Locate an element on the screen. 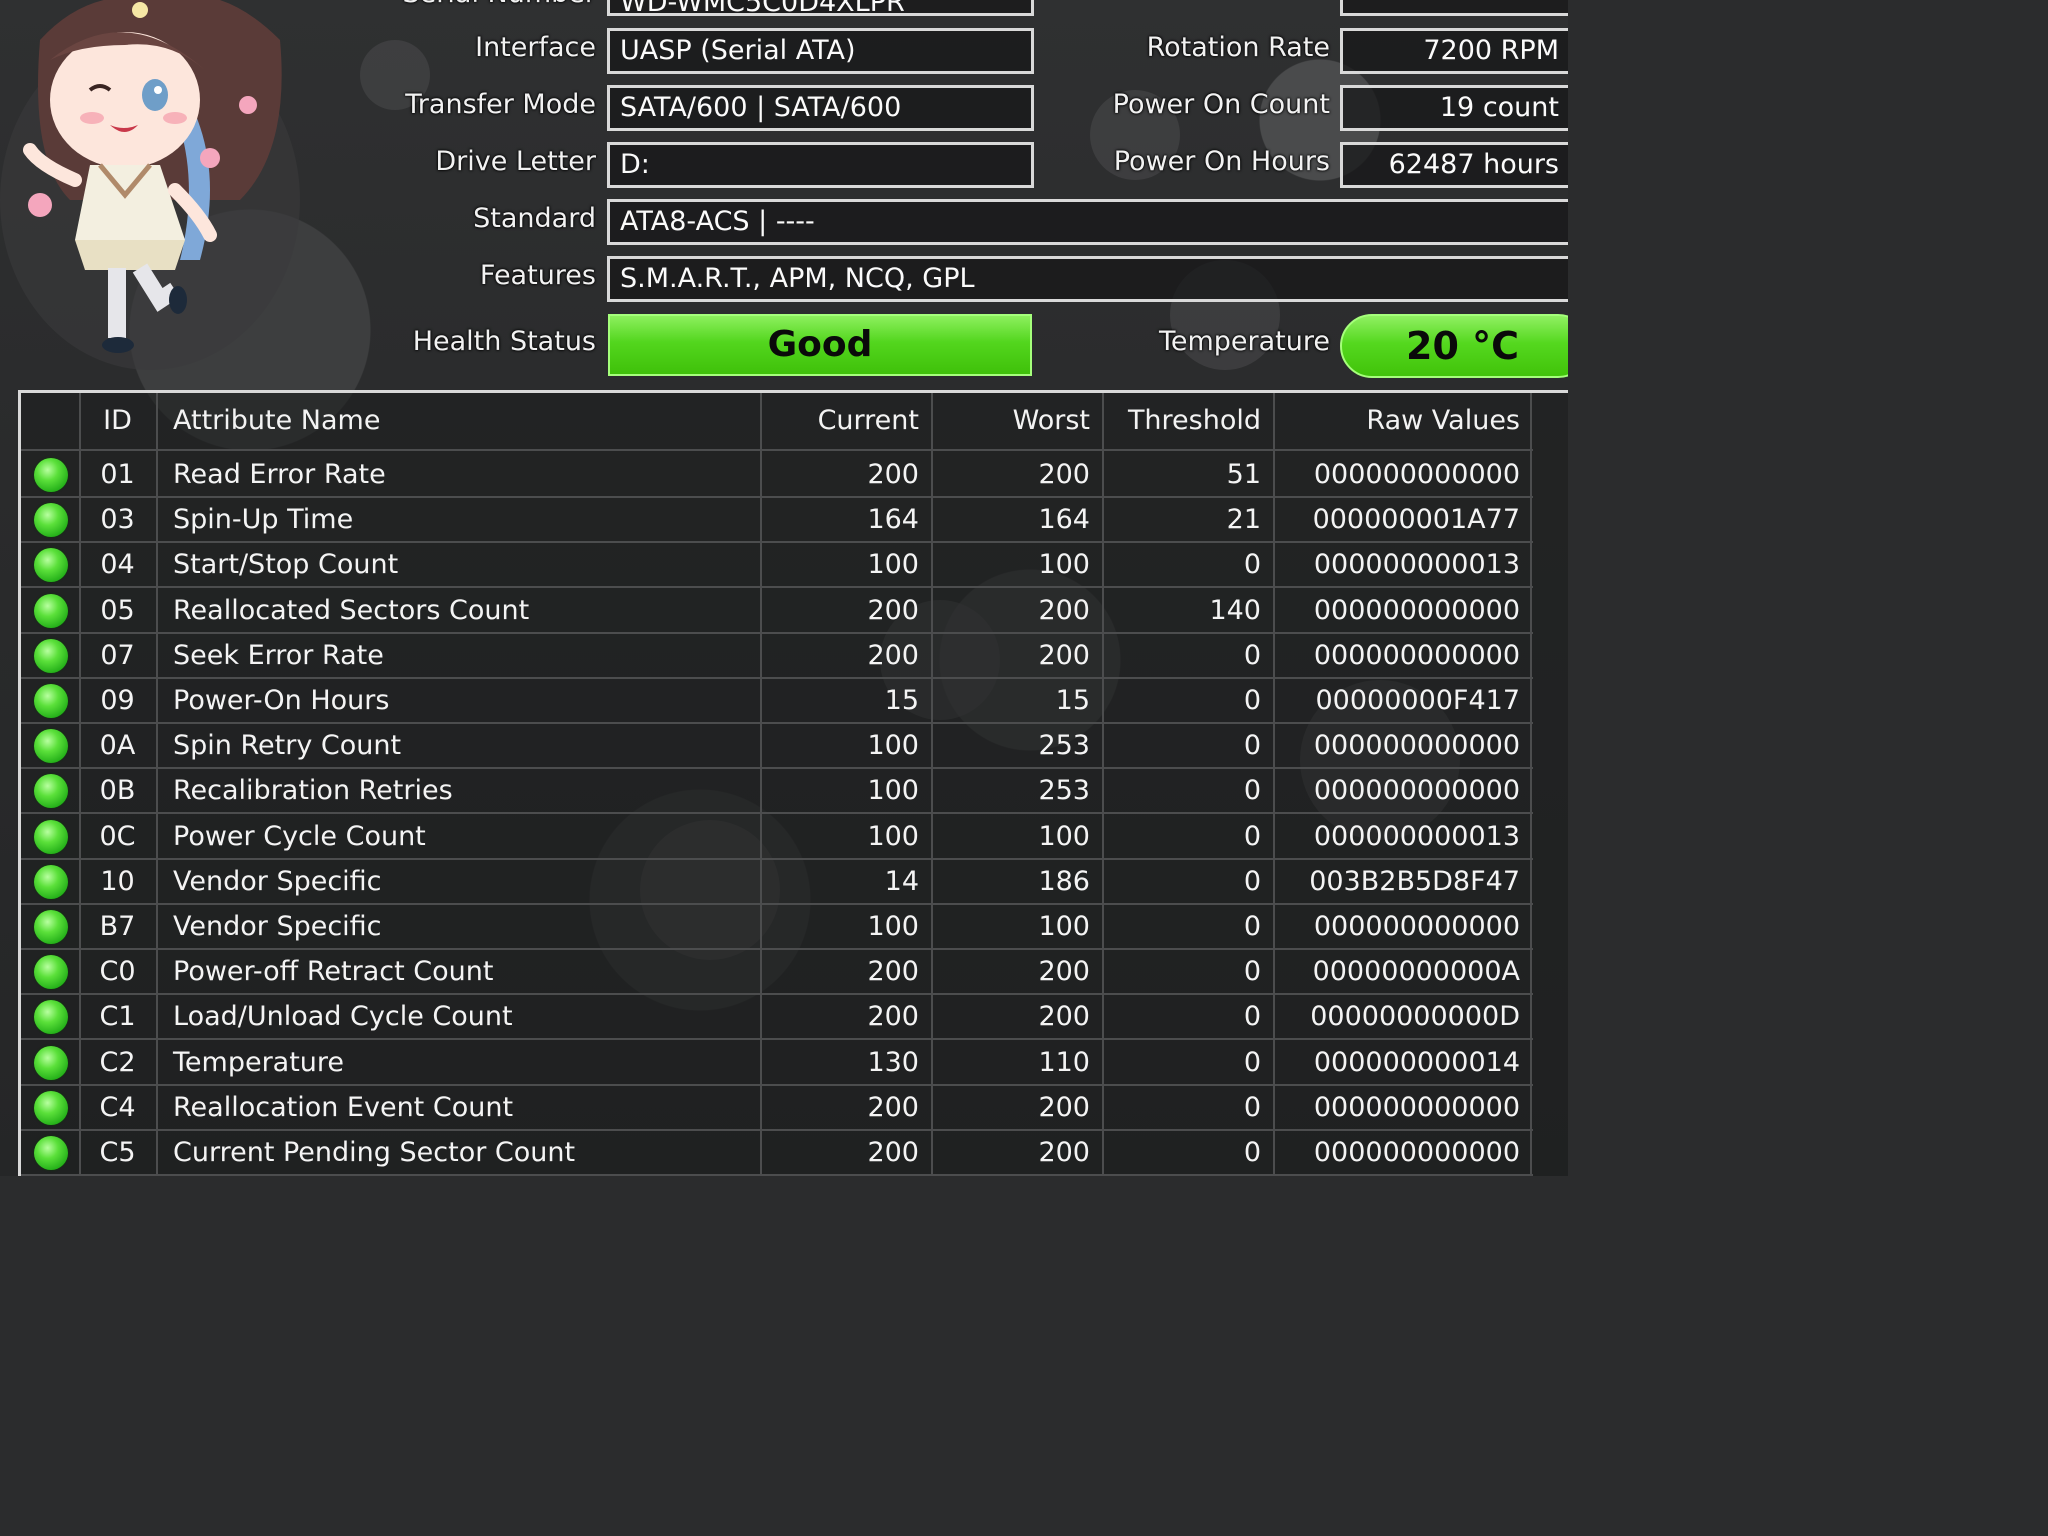 This screenshot has width=2048, height=1536. cell-id: C5 is located at coordinates (117, 1152).